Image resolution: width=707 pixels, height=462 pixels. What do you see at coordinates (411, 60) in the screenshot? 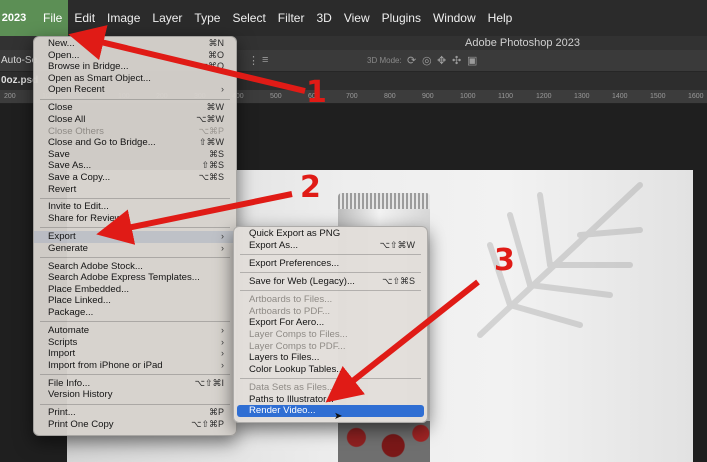
I see `3d-rotate-icon: ⟳` at bounding box center [411, 60].